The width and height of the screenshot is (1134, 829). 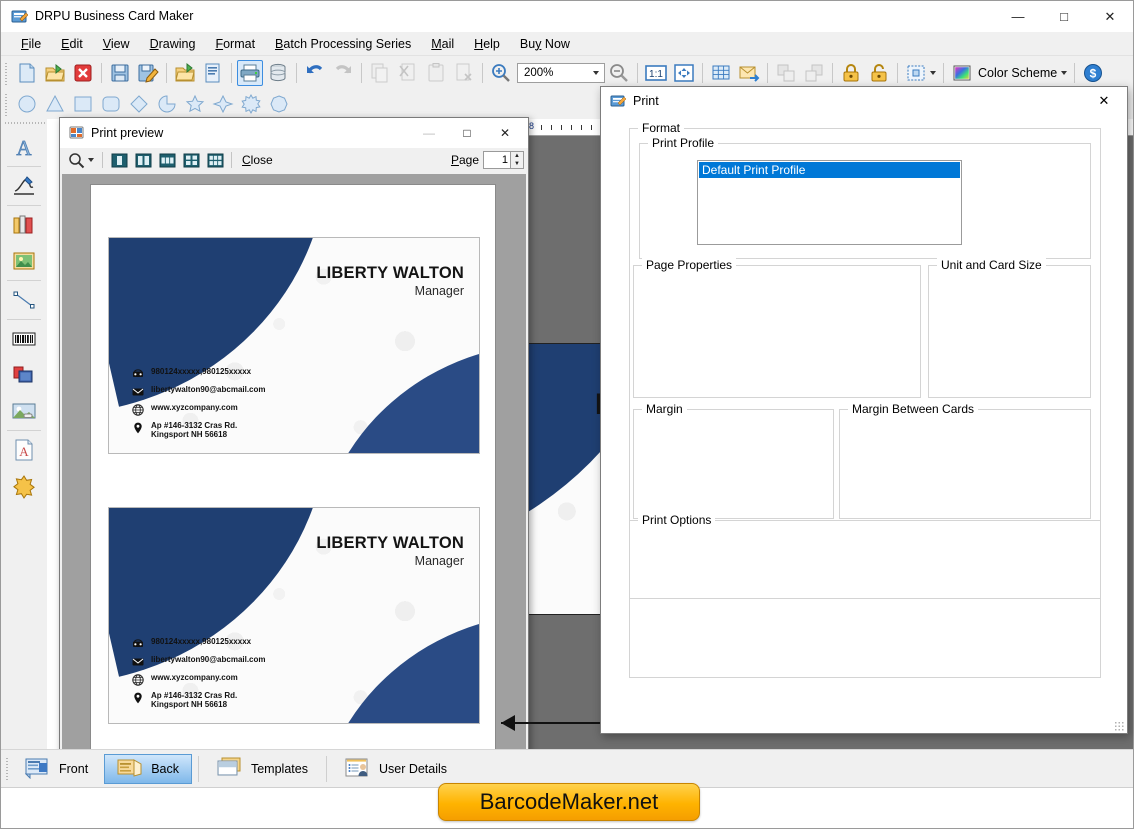 What do you see at coordinates (343, 73) in the screenshot?
I see `redo-icon` at bounding box center [343, 73].